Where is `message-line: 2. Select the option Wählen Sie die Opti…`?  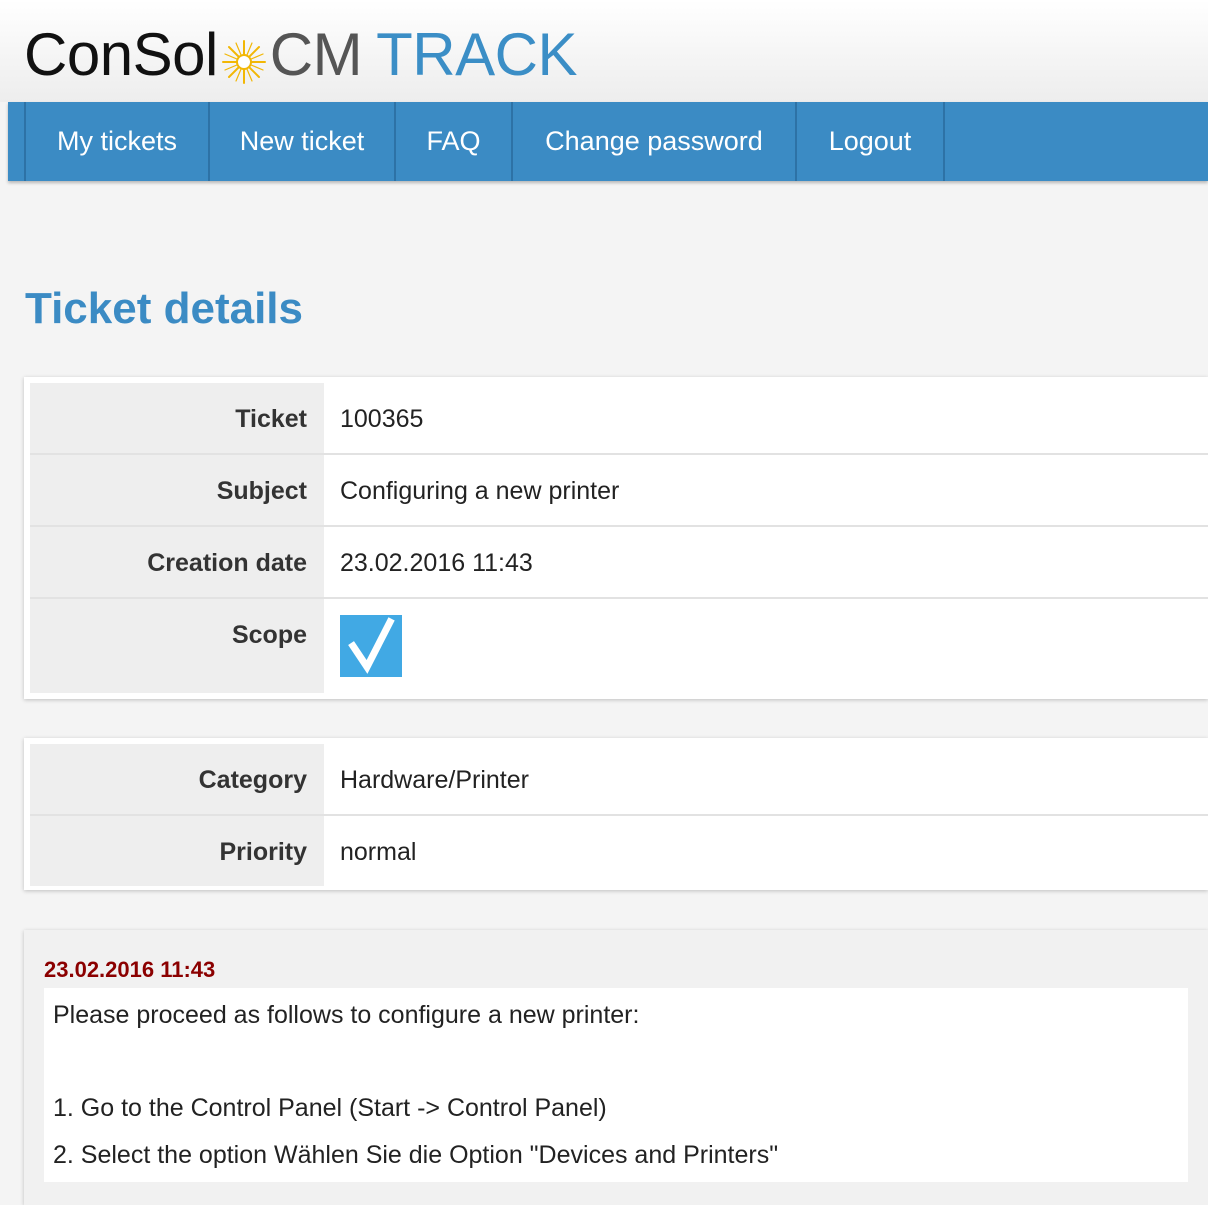
message-line: 2. Select the option Wählen Sie die Opti… is located at coordinates (416, 1155).